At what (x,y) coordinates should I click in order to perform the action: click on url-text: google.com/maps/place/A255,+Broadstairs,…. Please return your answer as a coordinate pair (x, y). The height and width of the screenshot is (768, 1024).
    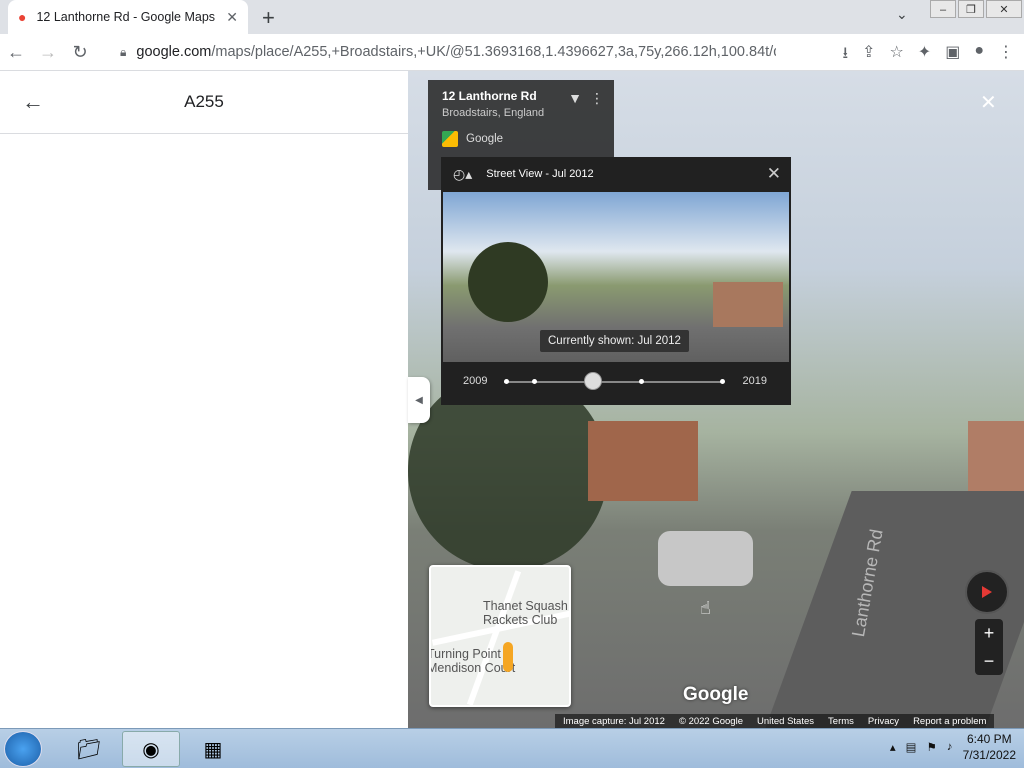
    Looking at the image, I should click on (456, 52).